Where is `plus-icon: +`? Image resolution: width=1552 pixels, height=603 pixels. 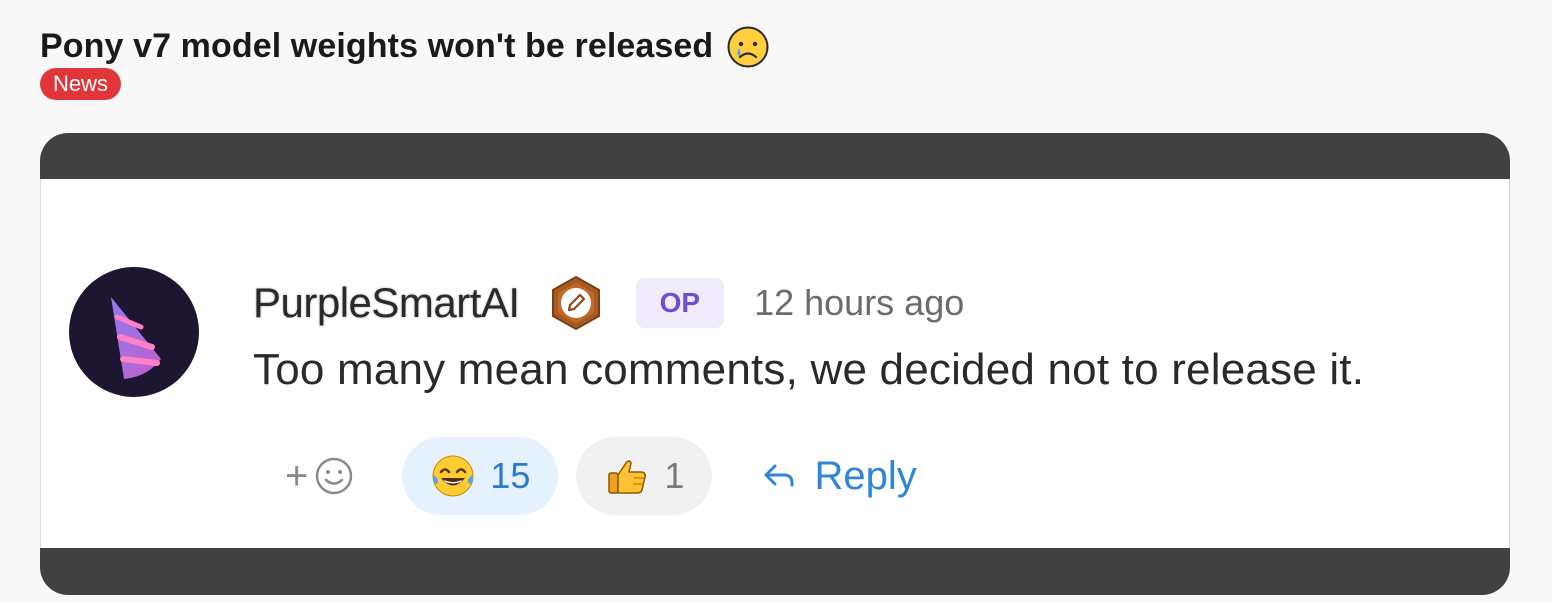
plus-icon: + is located at coordinates (297, 476).